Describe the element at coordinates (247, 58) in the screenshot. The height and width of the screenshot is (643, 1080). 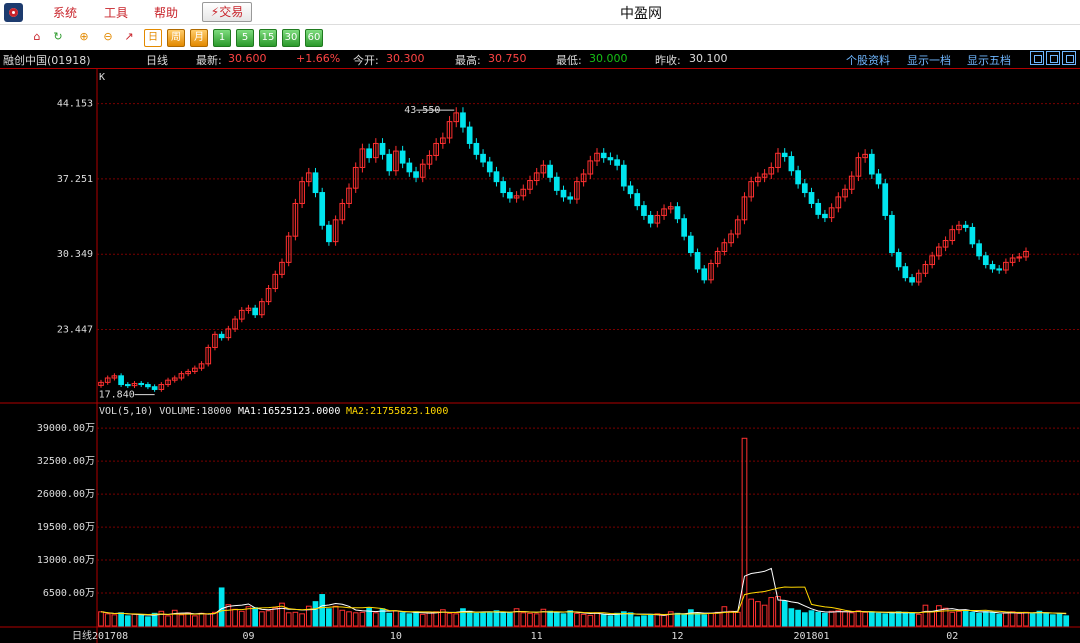
I see `latest-value: 30.600` at that location.